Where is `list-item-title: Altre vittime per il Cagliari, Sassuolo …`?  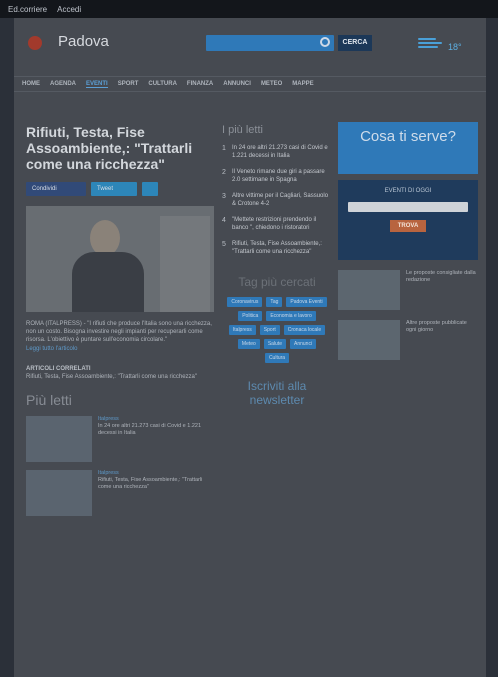
list-item-title: Altre vittime per il Cagliari, Sassuolo … is located at coordinates (282, 200).